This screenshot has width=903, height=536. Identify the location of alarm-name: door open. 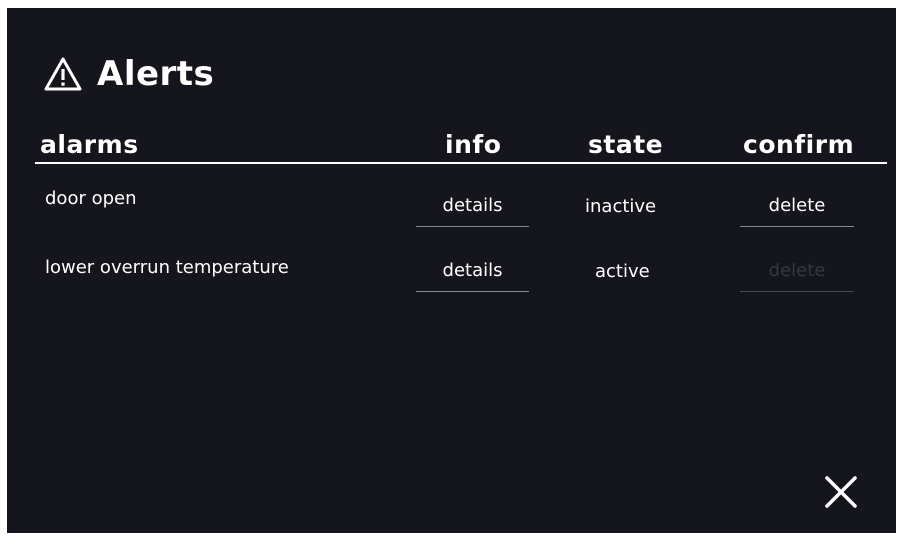
(91, 198).